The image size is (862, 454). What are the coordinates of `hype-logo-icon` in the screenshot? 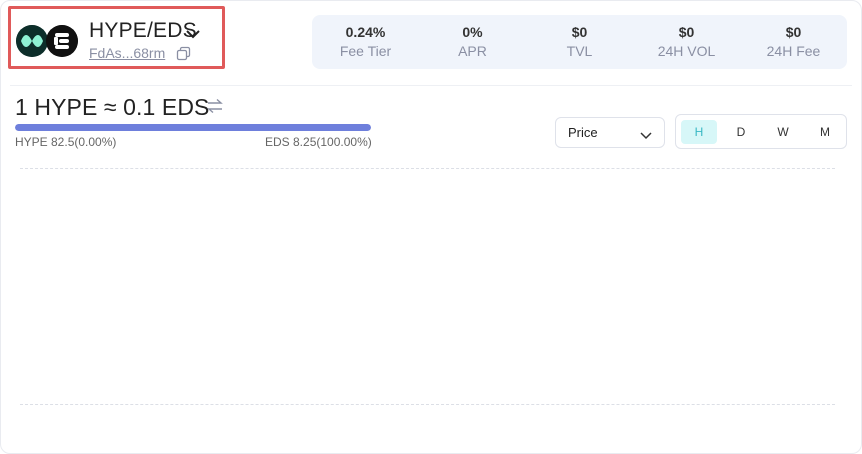 It's located at (32, 41).